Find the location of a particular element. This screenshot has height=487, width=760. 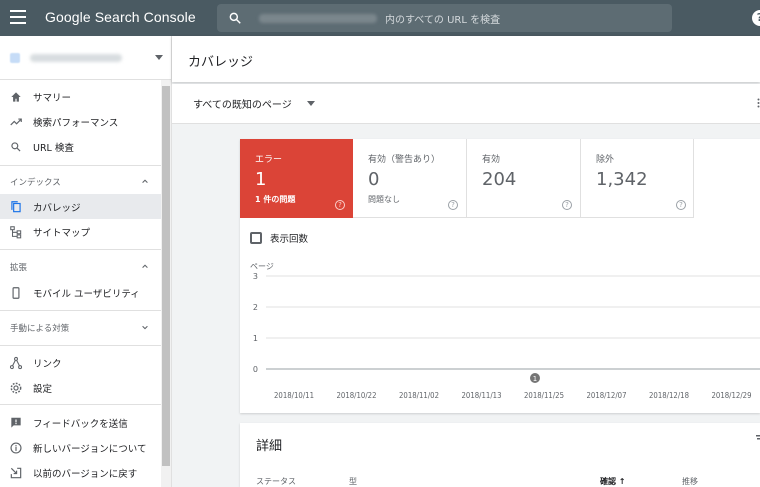

gear-icon is located at coordinates (16, 387).